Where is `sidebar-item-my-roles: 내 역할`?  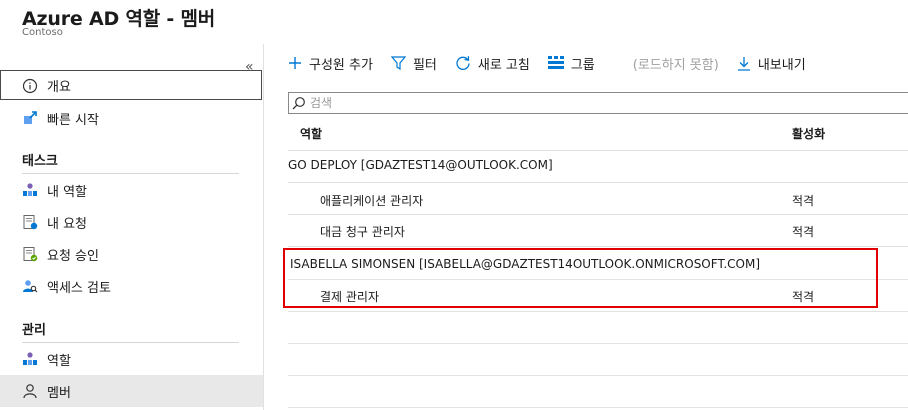 sidebar-item-my-roles: 내 역할 is located at coordinates (131, 190).